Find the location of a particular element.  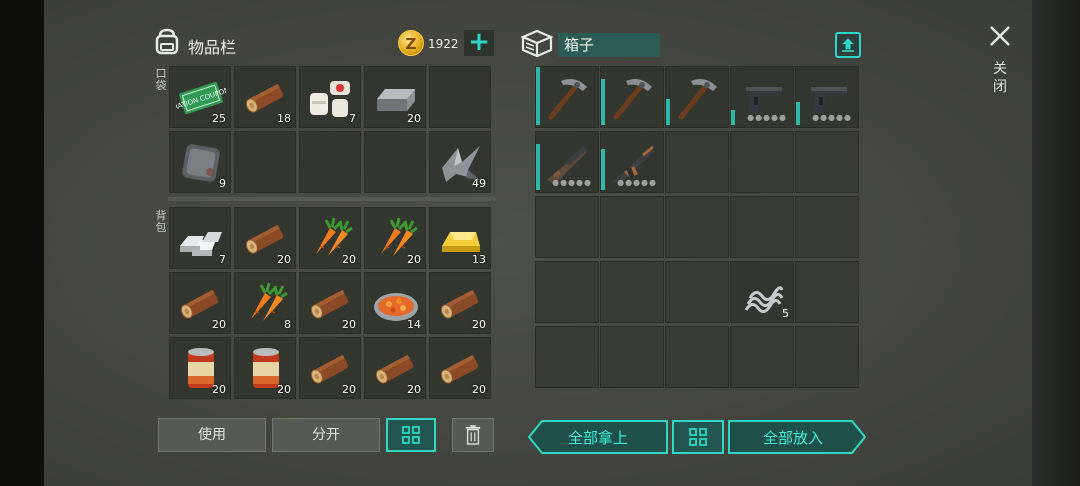

take-all-label: 全部拿上 is located at coordinates (598, 437).